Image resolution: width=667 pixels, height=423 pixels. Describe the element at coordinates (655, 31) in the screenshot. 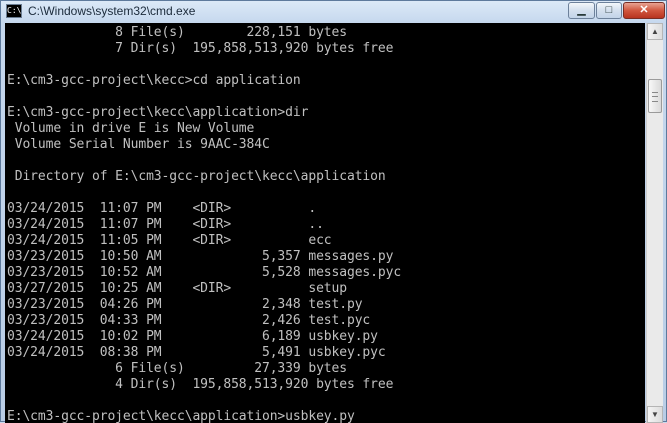

I see `scroll-up-button: ▲` at that location.